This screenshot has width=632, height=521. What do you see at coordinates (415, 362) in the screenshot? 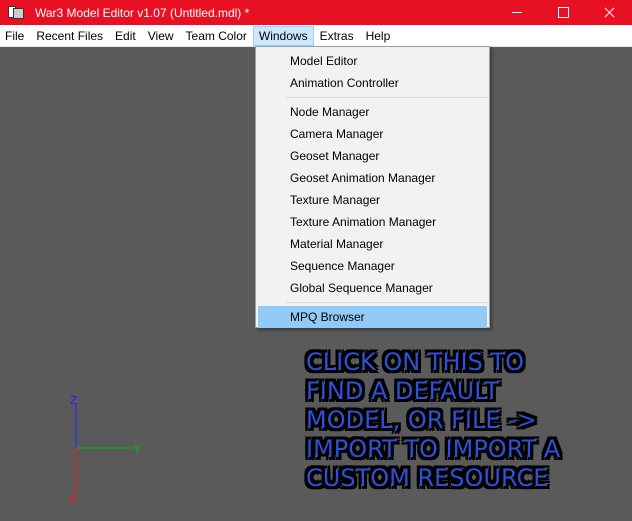
I see `annotation-line: CLICK ON THIS TO` at bounding box center [415, 362].